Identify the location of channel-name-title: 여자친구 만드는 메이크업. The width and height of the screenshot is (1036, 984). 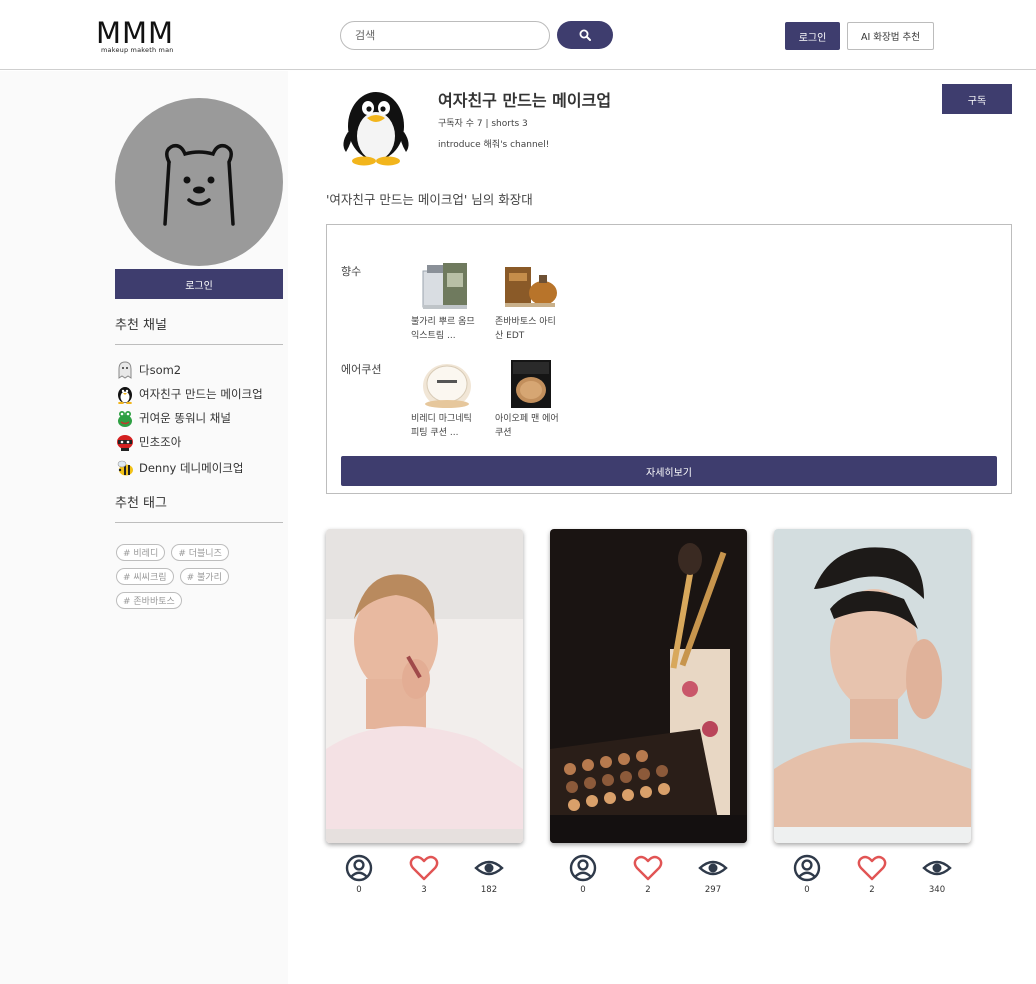
(525, 100).